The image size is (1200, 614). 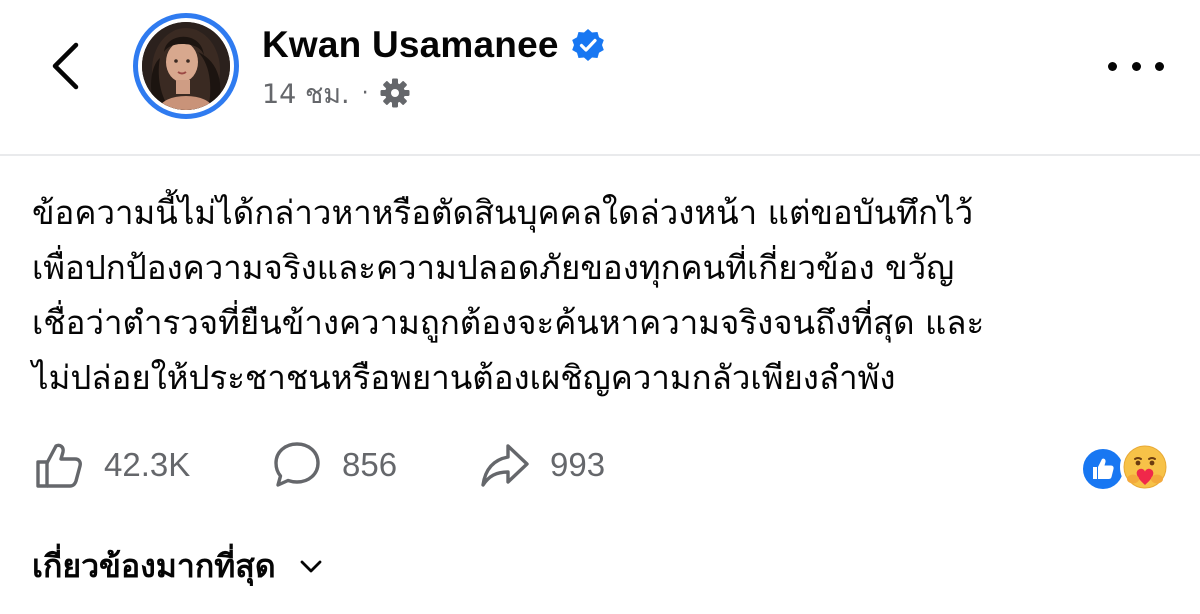 I want to click on share-arrow-icon, so click(x=505, y=465).